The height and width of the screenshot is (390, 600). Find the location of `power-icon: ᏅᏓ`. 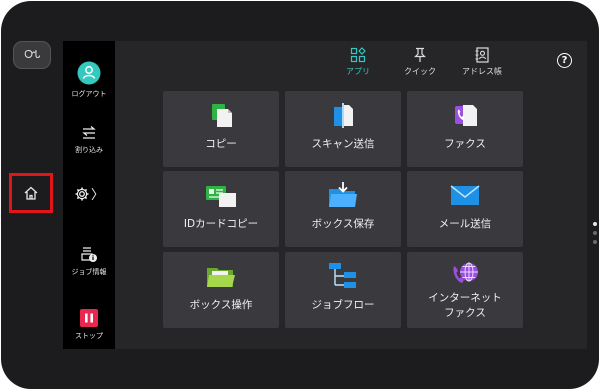

power-icon: ᏅᏓ is located at coordinates (32, 54).